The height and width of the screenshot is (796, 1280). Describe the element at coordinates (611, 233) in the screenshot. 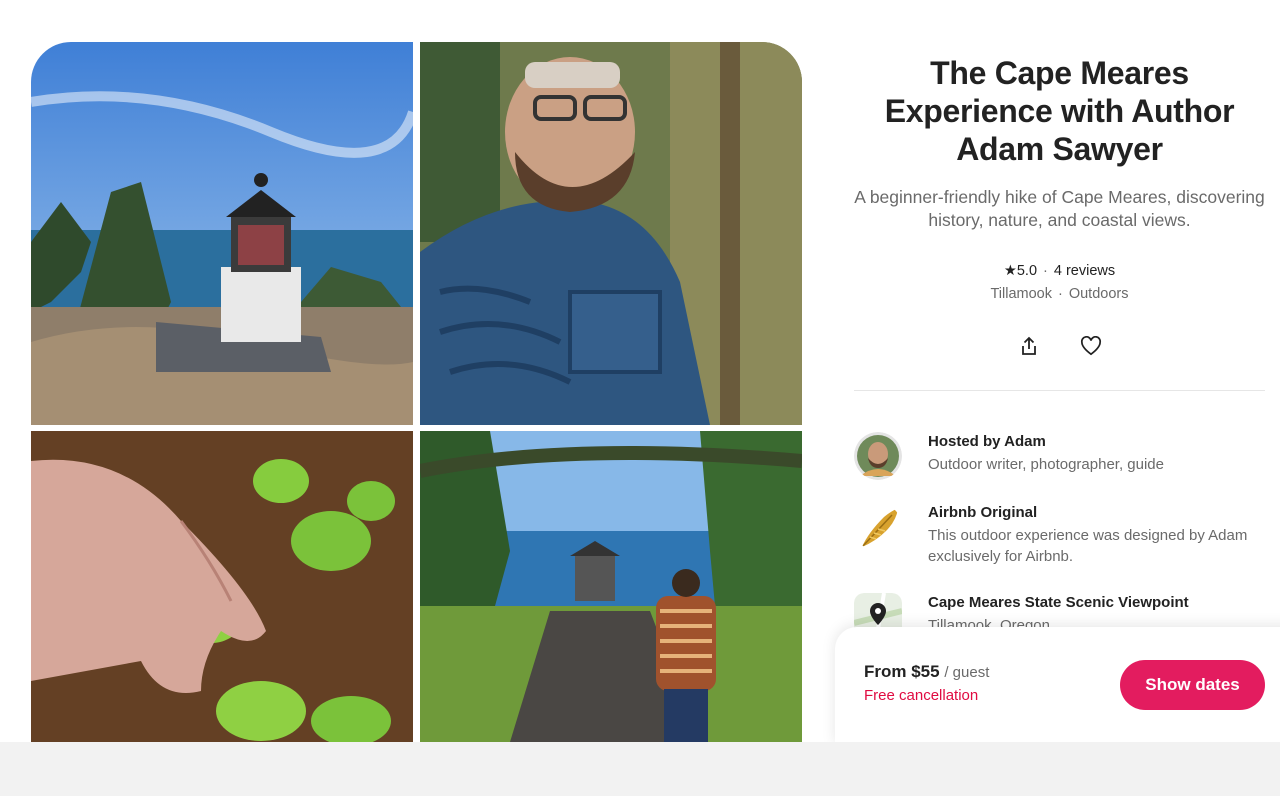

I see `photo-host-portrait` at that location.